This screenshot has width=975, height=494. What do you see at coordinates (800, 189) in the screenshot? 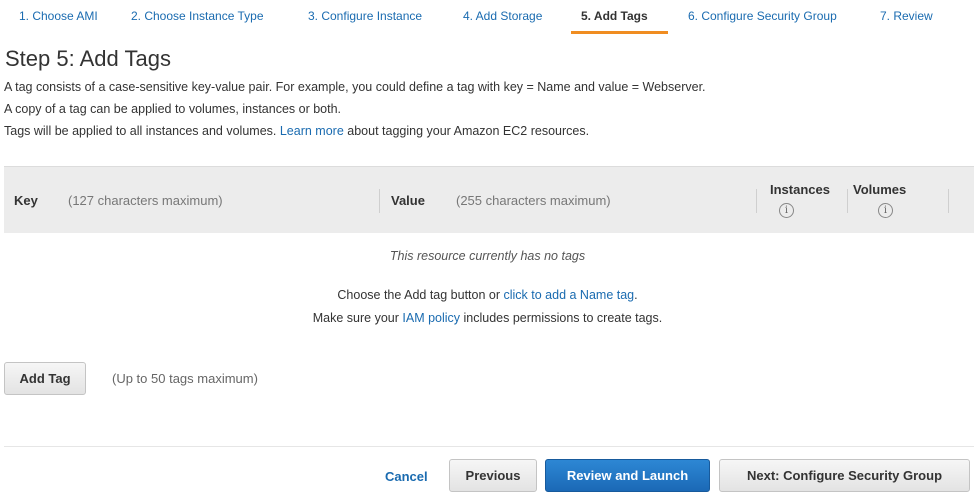
I see `instances-column-label: Instances` at bounding box center [800, 189].